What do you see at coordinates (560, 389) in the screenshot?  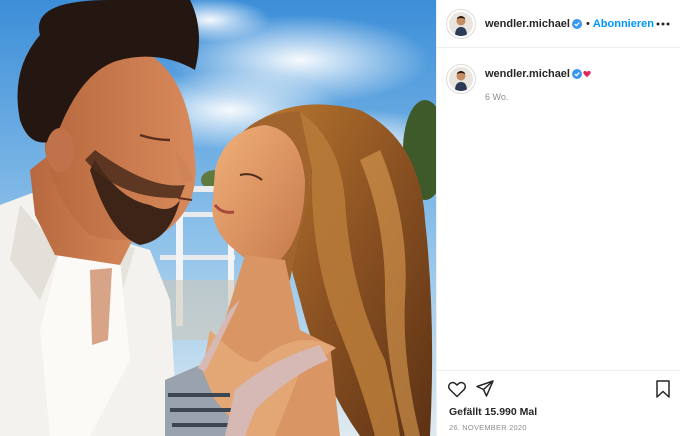 I see `action-bar` at bounding box center [560, 389].